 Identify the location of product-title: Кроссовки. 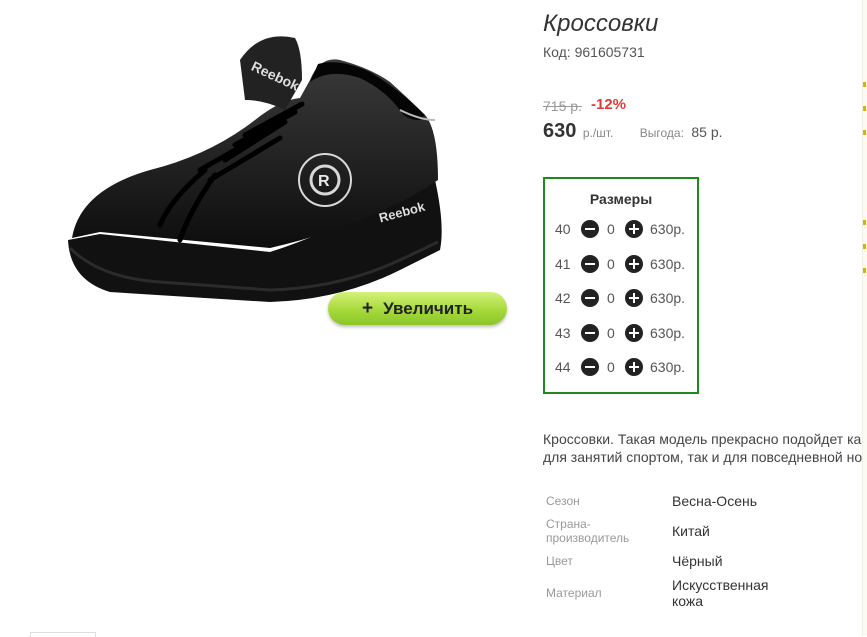
(601, 23).